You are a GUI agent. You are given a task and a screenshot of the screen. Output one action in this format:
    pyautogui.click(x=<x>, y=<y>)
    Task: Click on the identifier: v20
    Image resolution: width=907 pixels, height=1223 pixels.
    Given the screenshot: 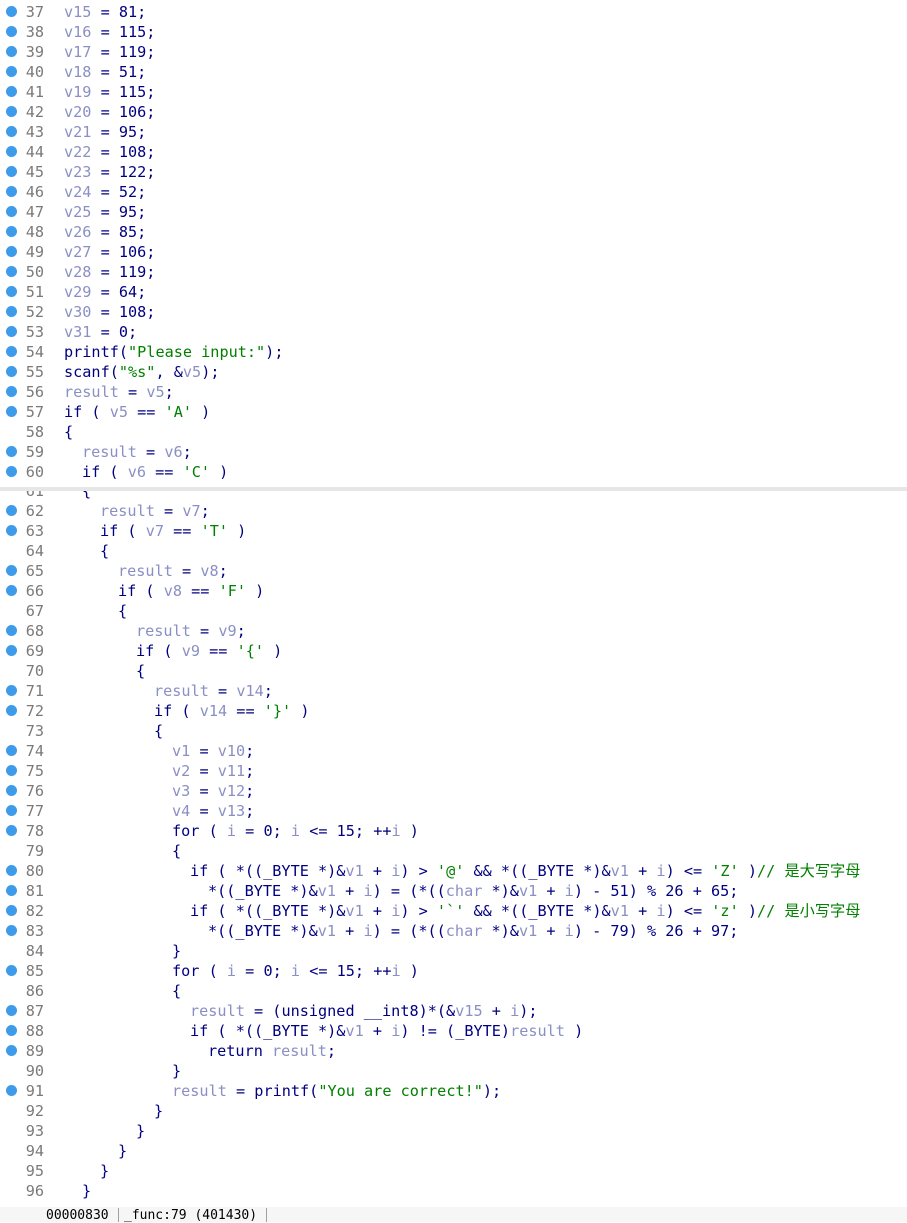 What is the action you would take?
    pyautogui.click(x=77, y=112)
    